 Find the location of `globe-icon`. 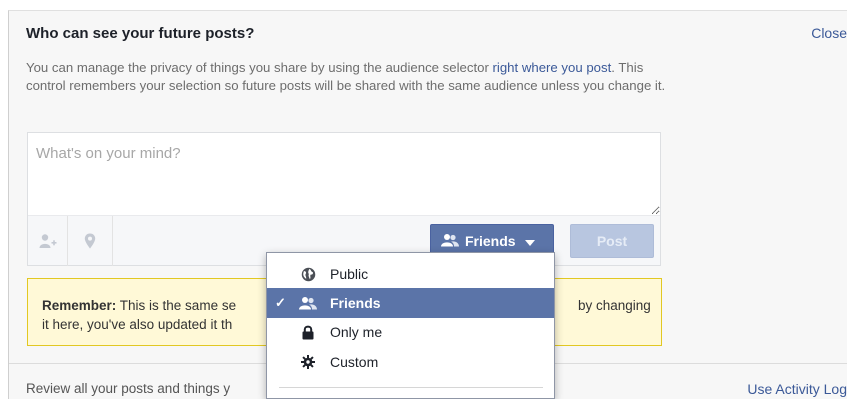

globe-icon is located at coordinates (308, 274).